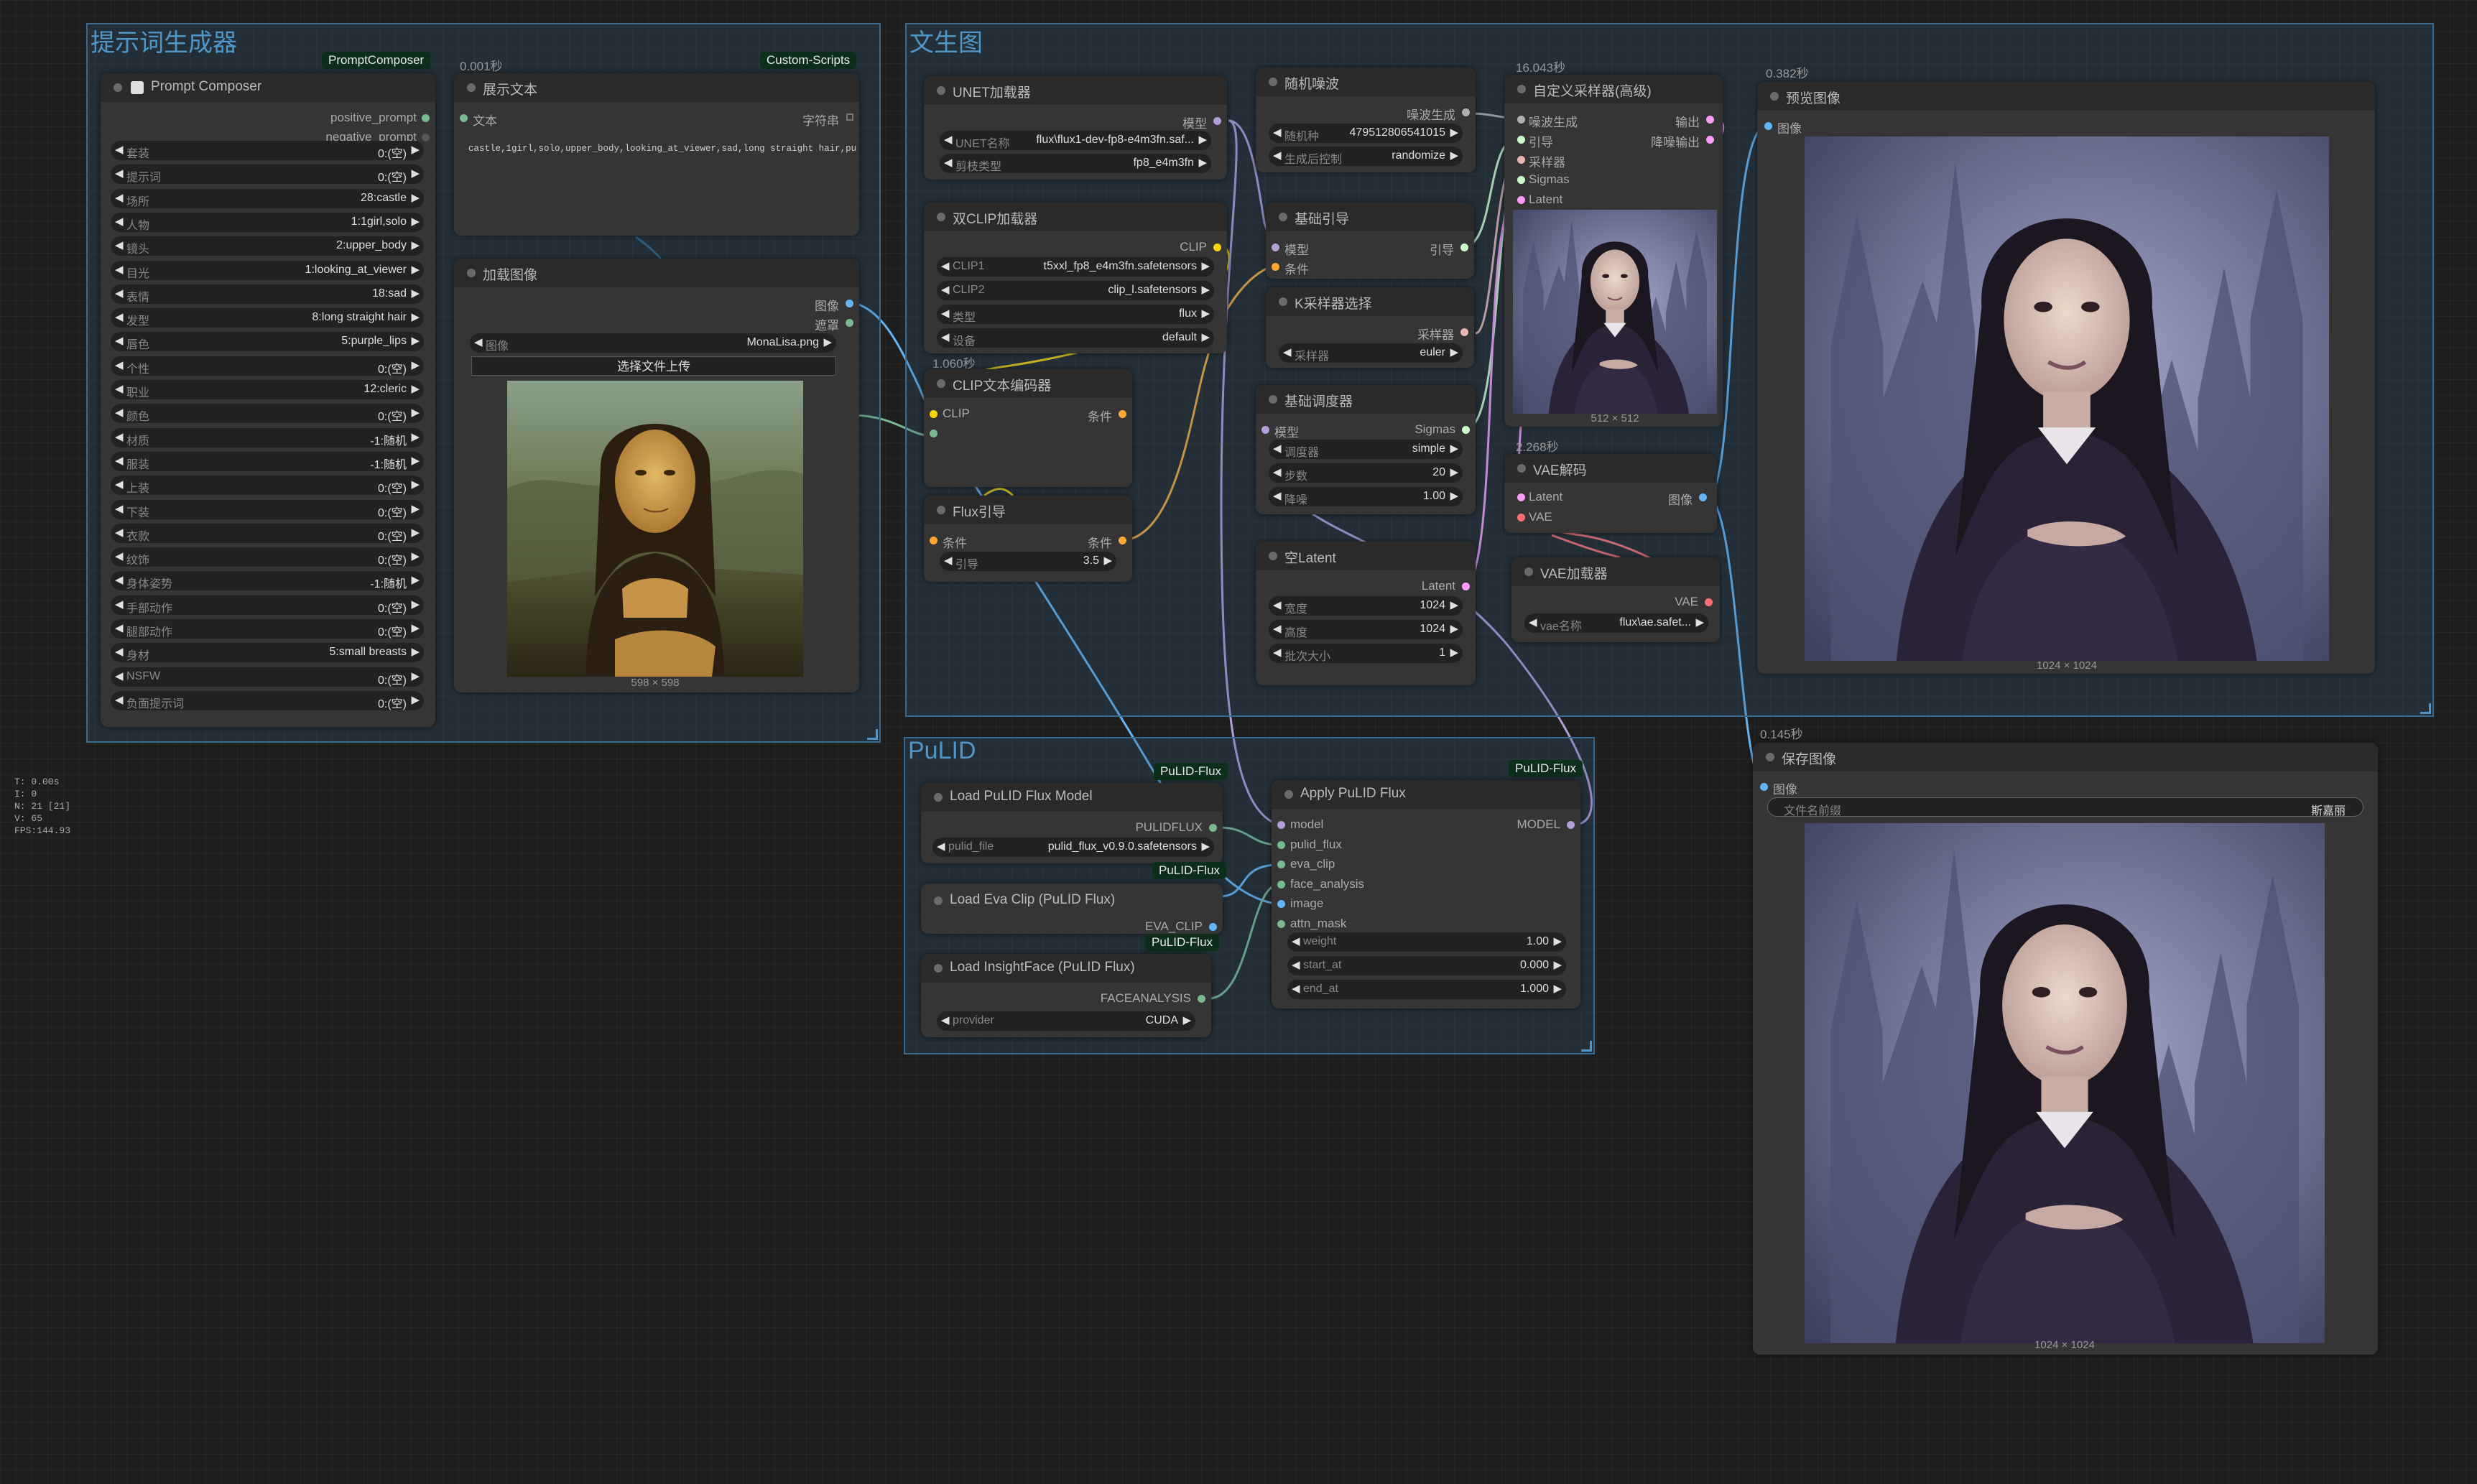 The height and width of the screenshot is (1484, 2477). What do you see at coordinates (267, 342) in the screenshot?
I see `composer-option-select: ◀ 唇色 5:purple_lips ▶` at bounding box center [267, 342].